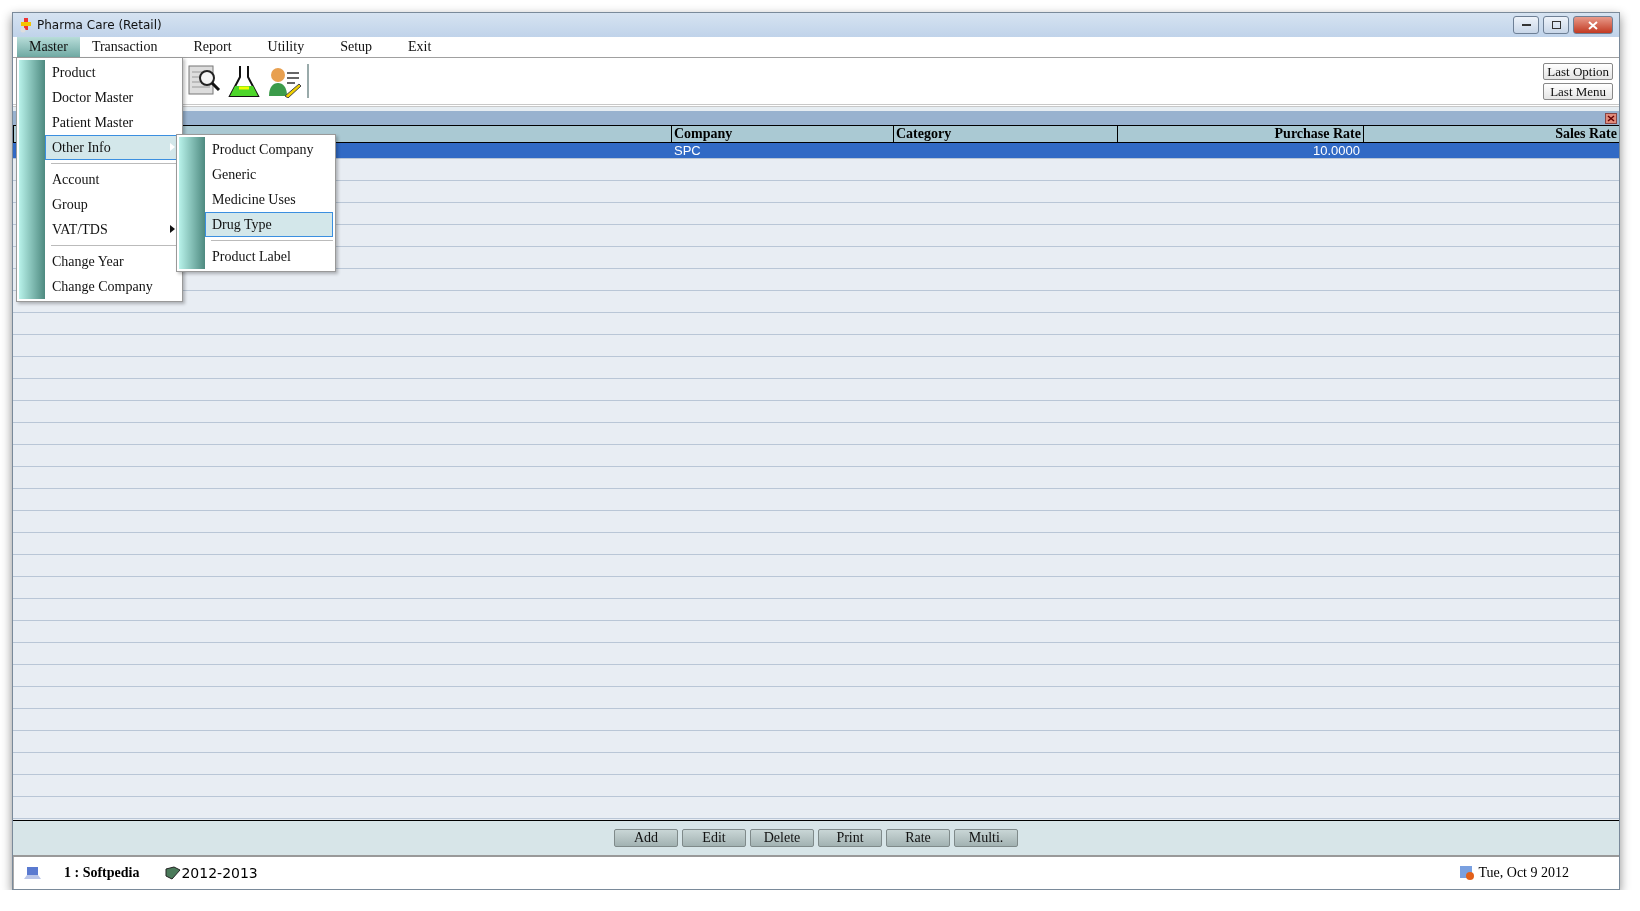 This screenshot has height=911, width=1640. Describe the element at coordinates (1523, 873) in the screenshot. I see `status-date: Tue, Oct 9 2012` at that location.